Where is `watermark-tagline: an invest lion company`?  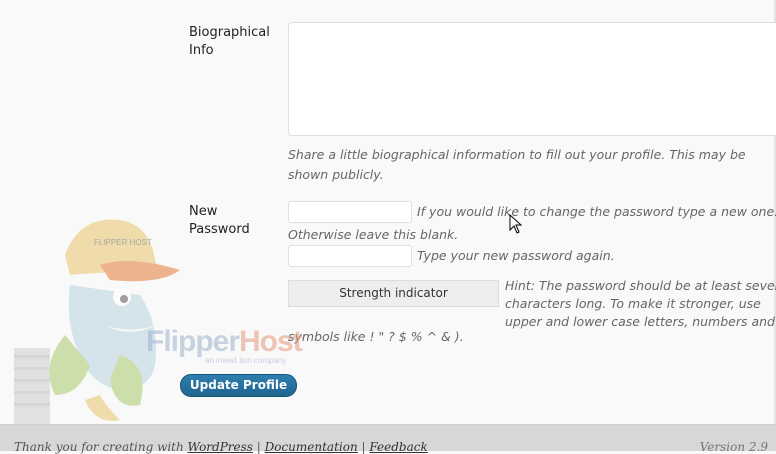 watermark-tagline: an invest lion company is located at coordinates (246, 360).